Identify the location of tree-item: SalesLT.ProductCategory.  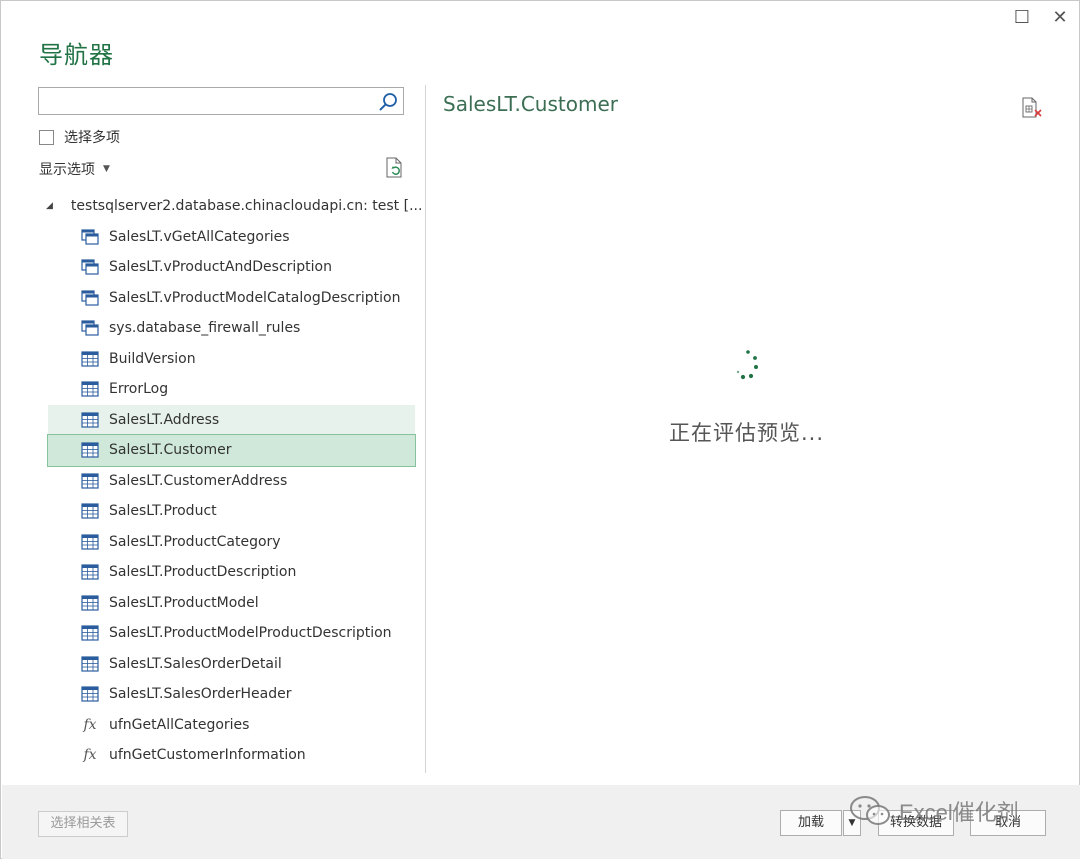
(231, 542).